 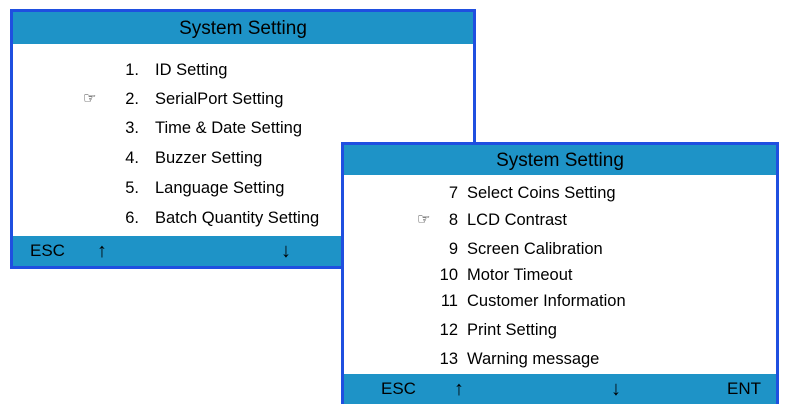 What do you see at coordinates (448, 359) in the screenshot?
I see `item-number: 13` at bounding box center [448, 359].